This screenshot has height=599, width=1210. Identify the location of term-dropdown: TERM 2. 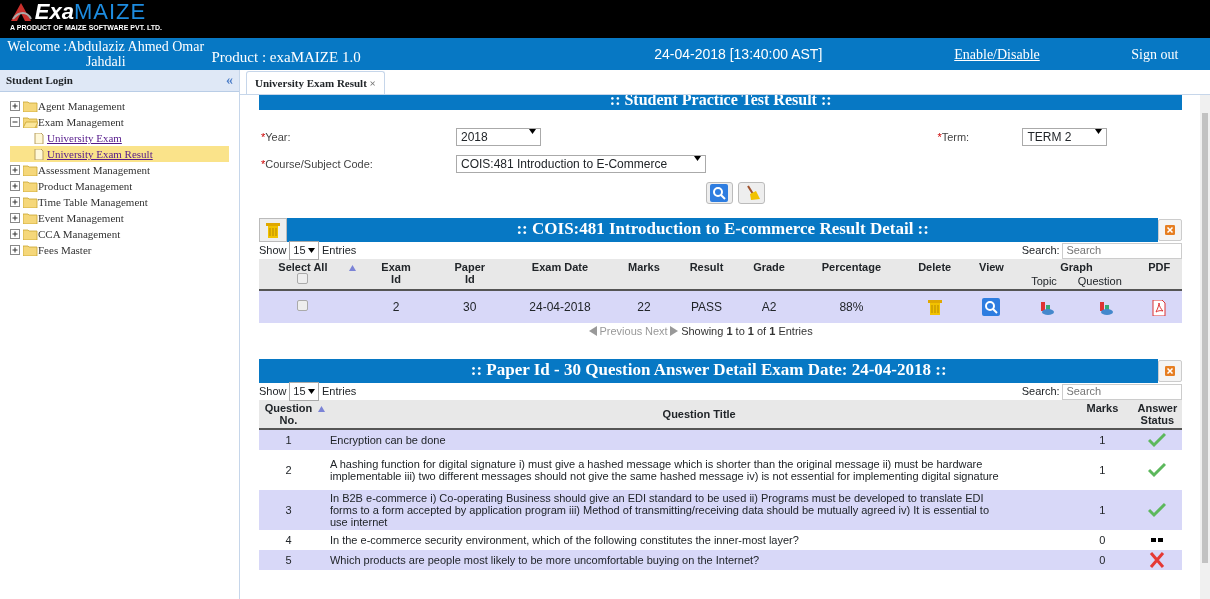
(1065, 137).